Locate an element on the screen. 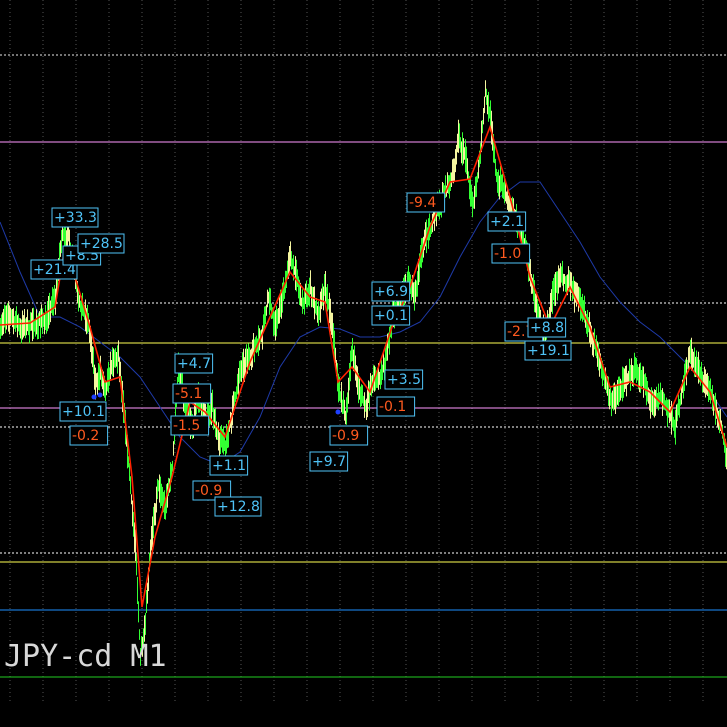 This screenshot has width=727, height=727. trade-tag: +2.1 is located at coordinates (507, 221).